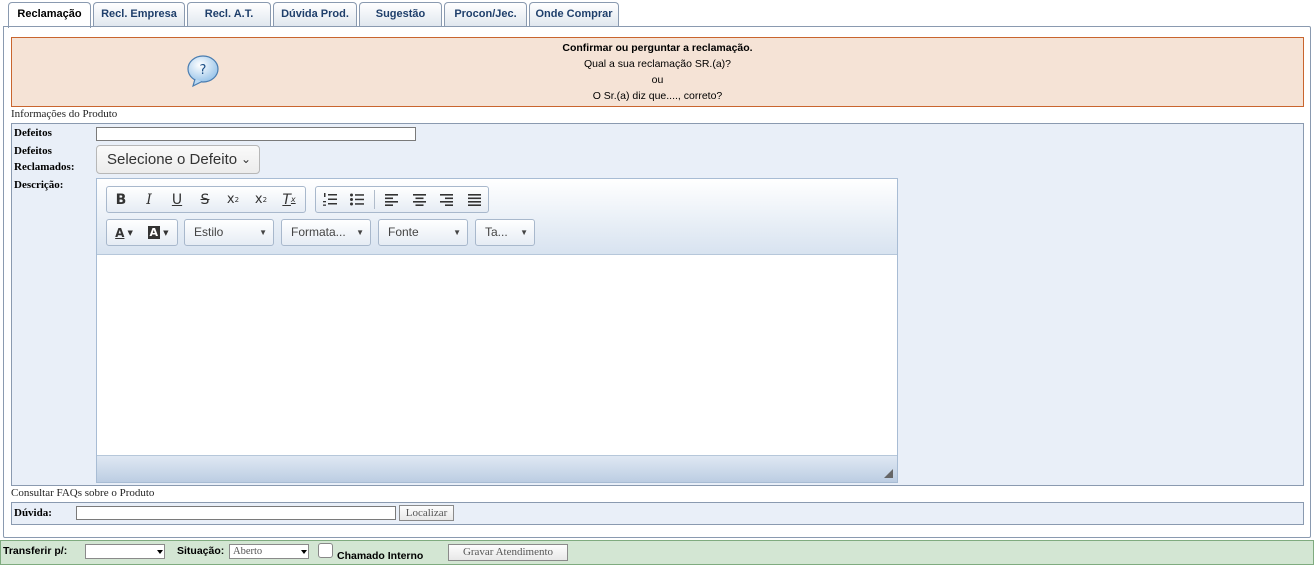 This screenshot has height=566, width=1314. Describe the element at coordinates (374, 199) in the screenshot. I see `toolbar-separator` at that location.